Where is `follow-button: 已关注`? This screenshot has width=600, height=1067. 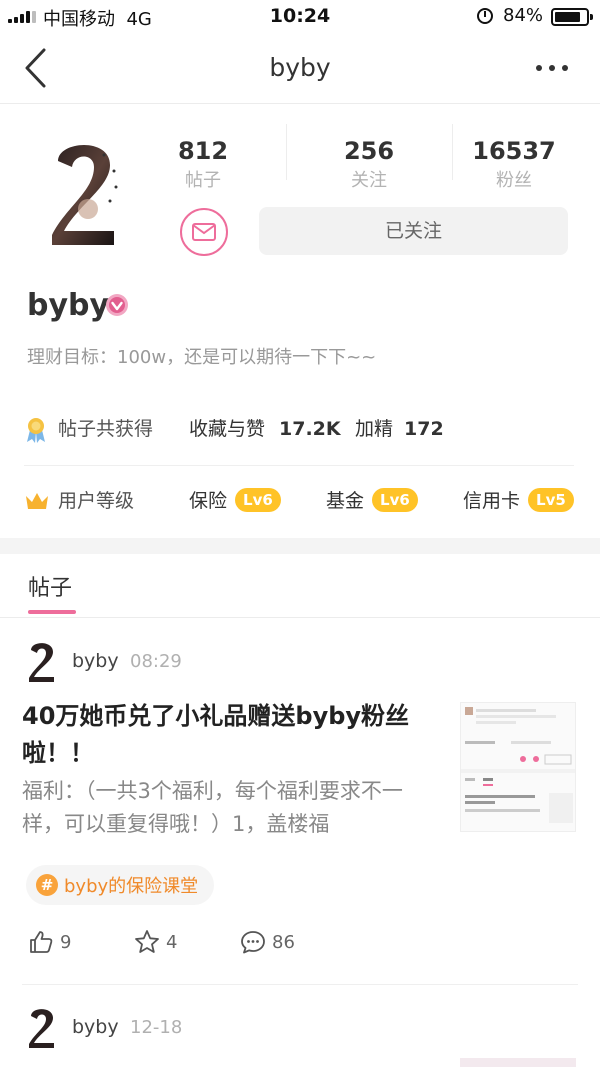 follow-button: 已关注 is located at coordinates (413, 231).